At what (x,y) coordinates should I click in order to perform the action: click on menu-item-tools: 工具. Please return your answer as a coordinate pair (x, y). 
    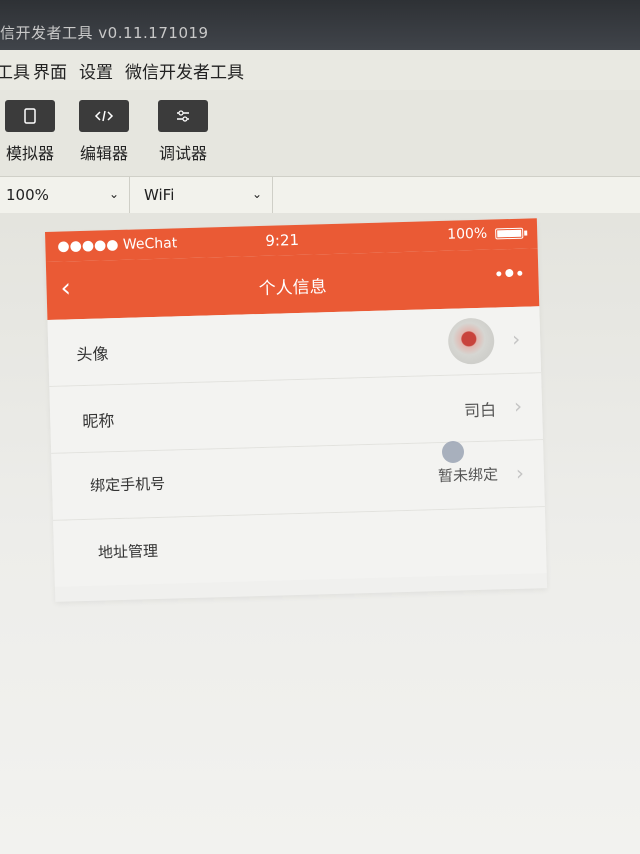
    Looking at the image, I should click on (15, 70).